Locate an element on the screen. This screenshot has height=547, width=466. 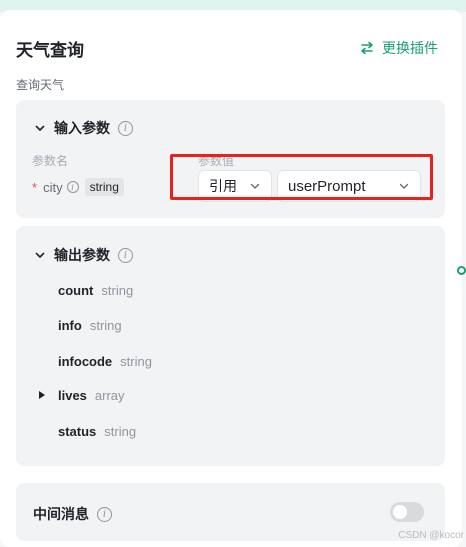
param-type-tag: string is located at coordinates (104, 187).